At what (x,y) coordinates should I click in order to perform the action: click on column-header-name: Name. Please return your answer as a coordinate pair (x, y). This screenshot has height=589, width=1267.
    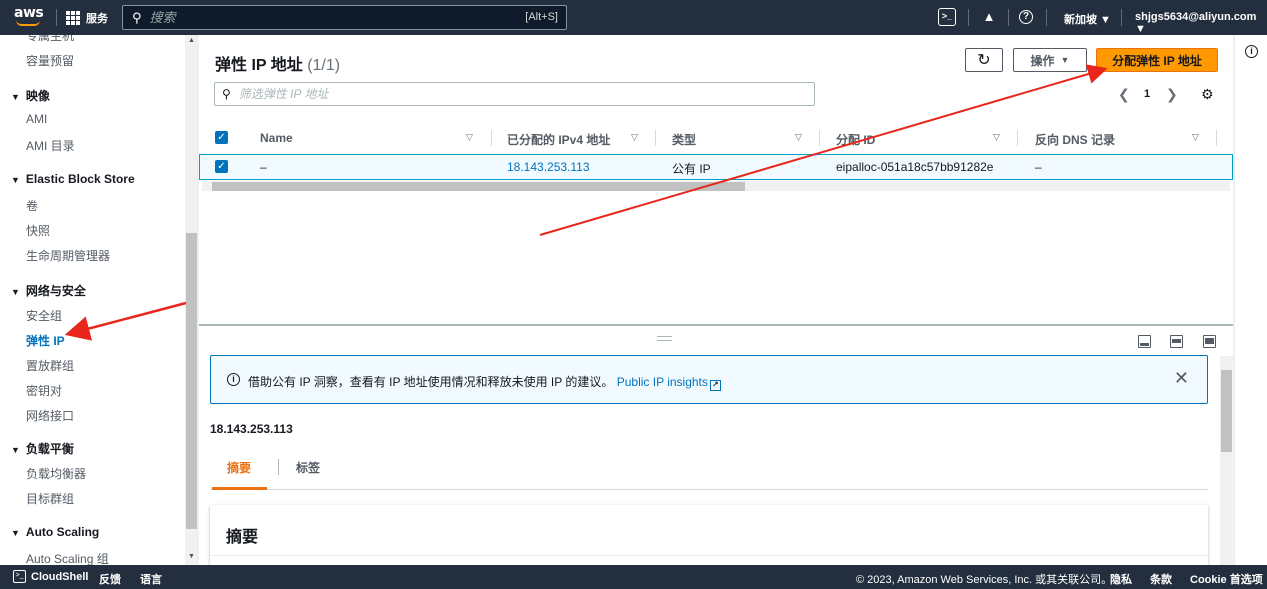
    Looking at the image, I should click on (276, 138).